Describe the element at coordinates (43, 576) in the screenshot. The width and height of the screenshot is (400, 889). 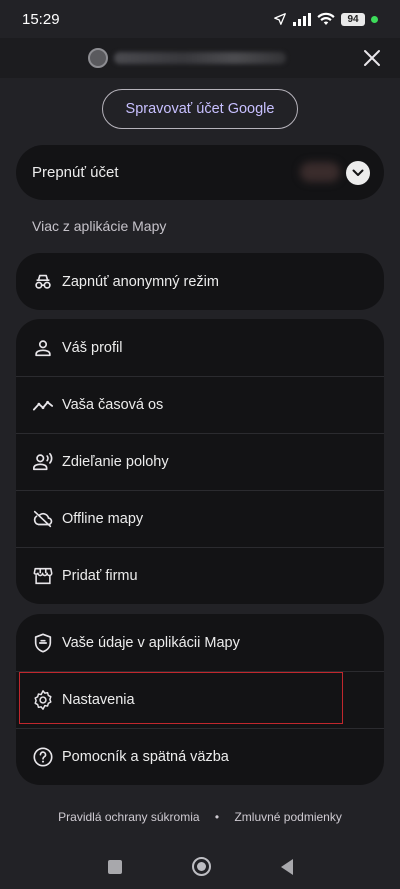
I see `storefront-icon` at that location.